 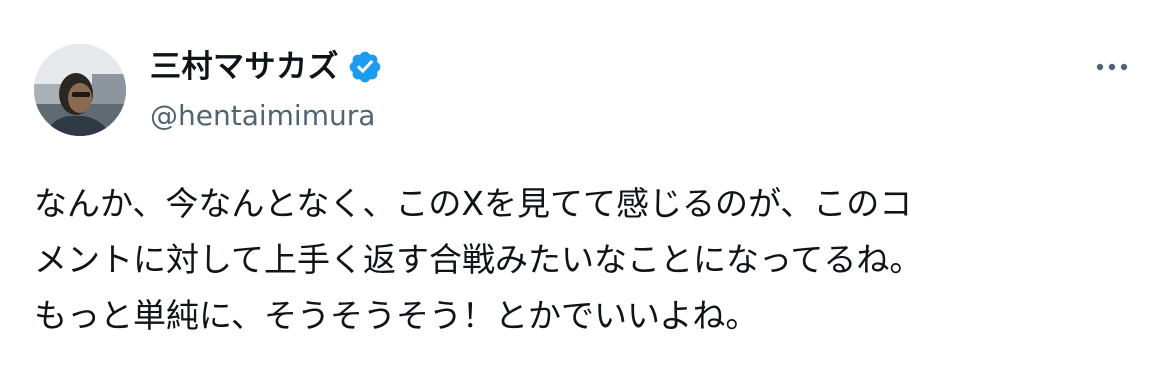 I want to click on avatar, so click(x=80, y=90).